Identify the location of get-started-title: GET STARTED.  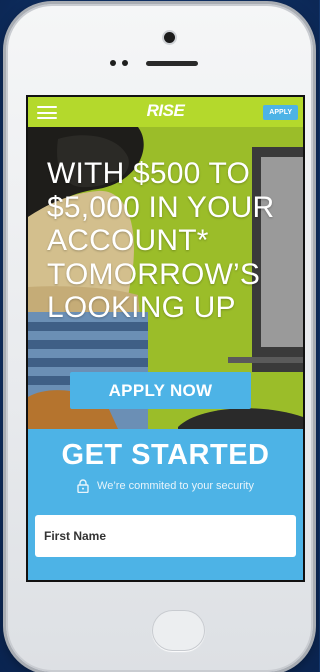
(165, 455).